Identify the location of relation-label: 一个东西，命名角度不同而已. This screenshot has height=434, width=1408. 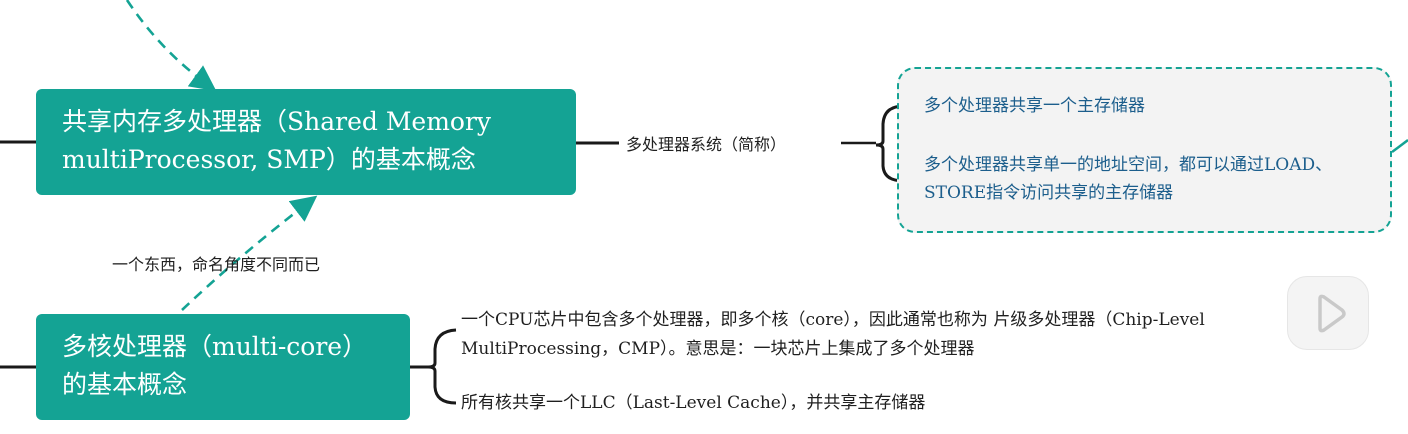
(216, 264).